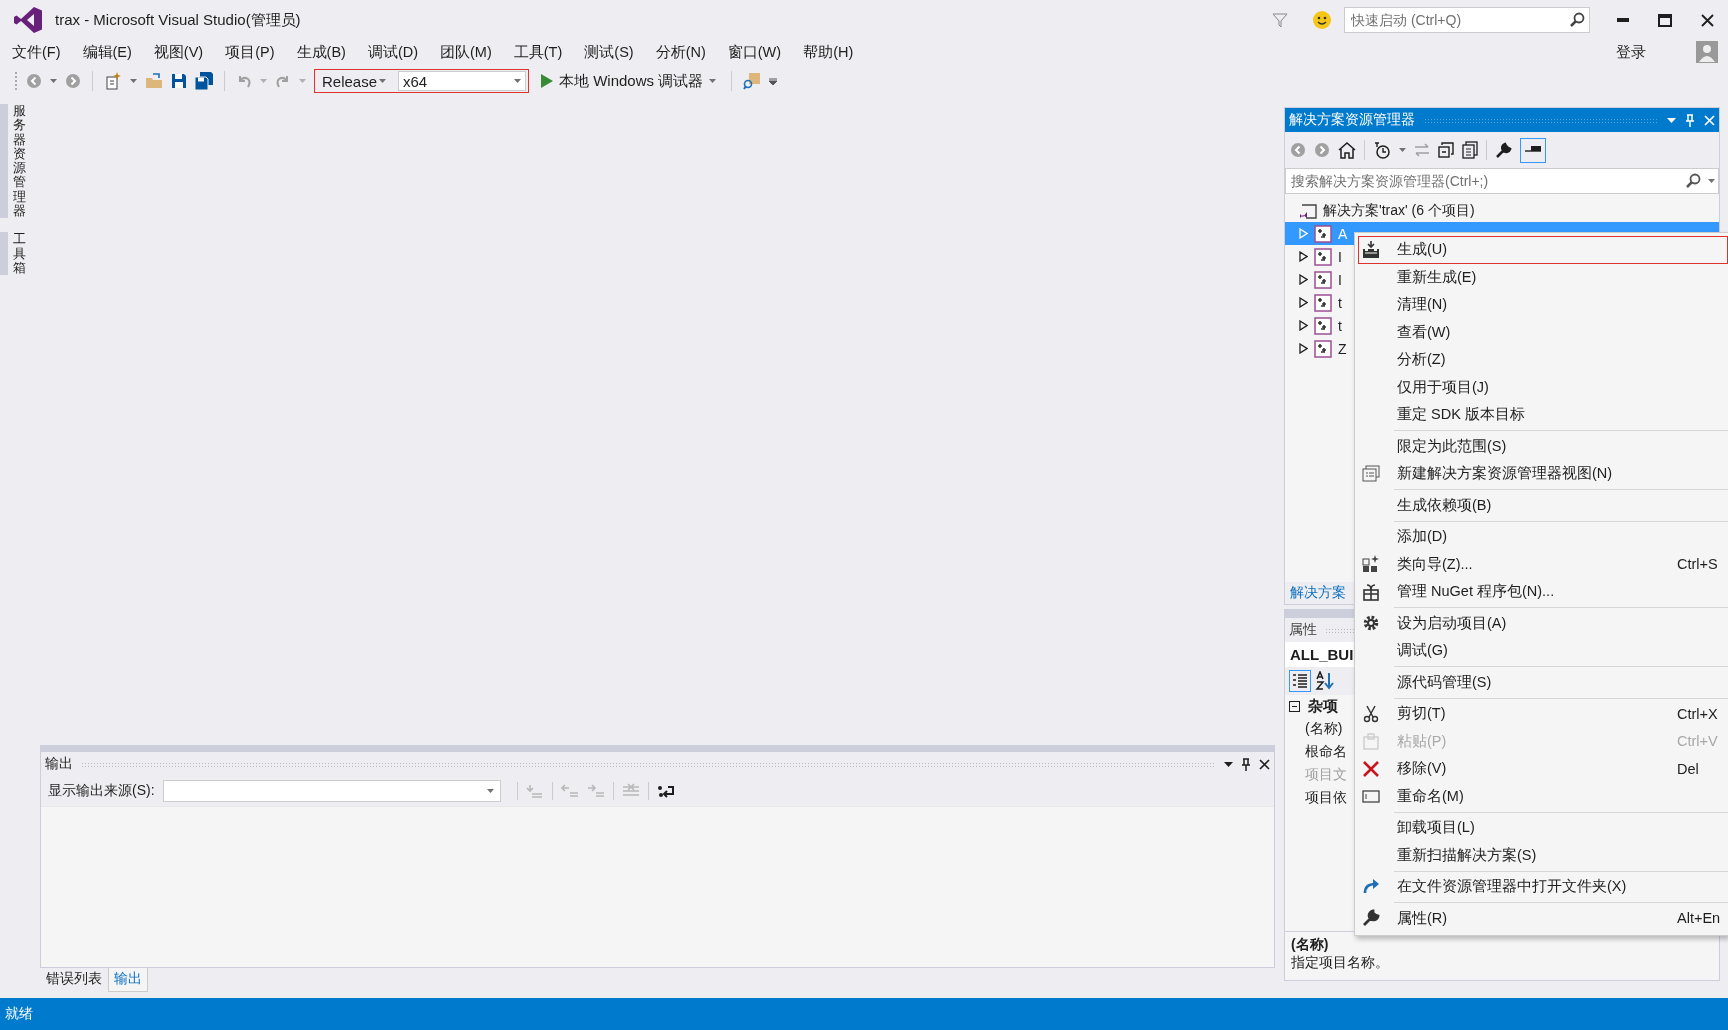 This screenshot has height=1030, width=1728. What do you see at coordinates (1326, 774) in the screenshot?
I see `property-name: 项目文` at bounding box center [1326, 774].